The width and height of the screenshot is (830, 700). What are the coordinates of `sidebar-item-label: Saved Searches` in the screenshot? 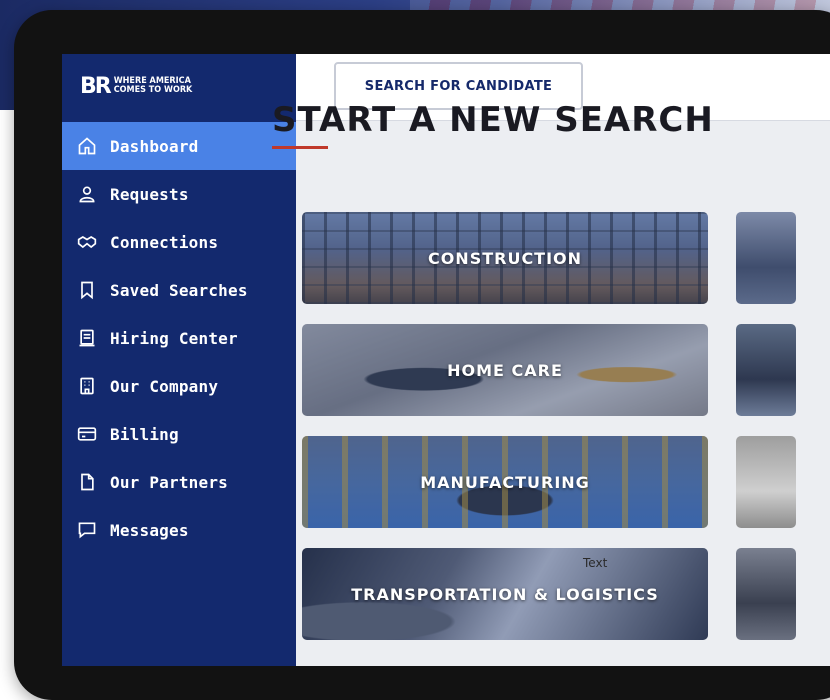 It's located at (179, 290).